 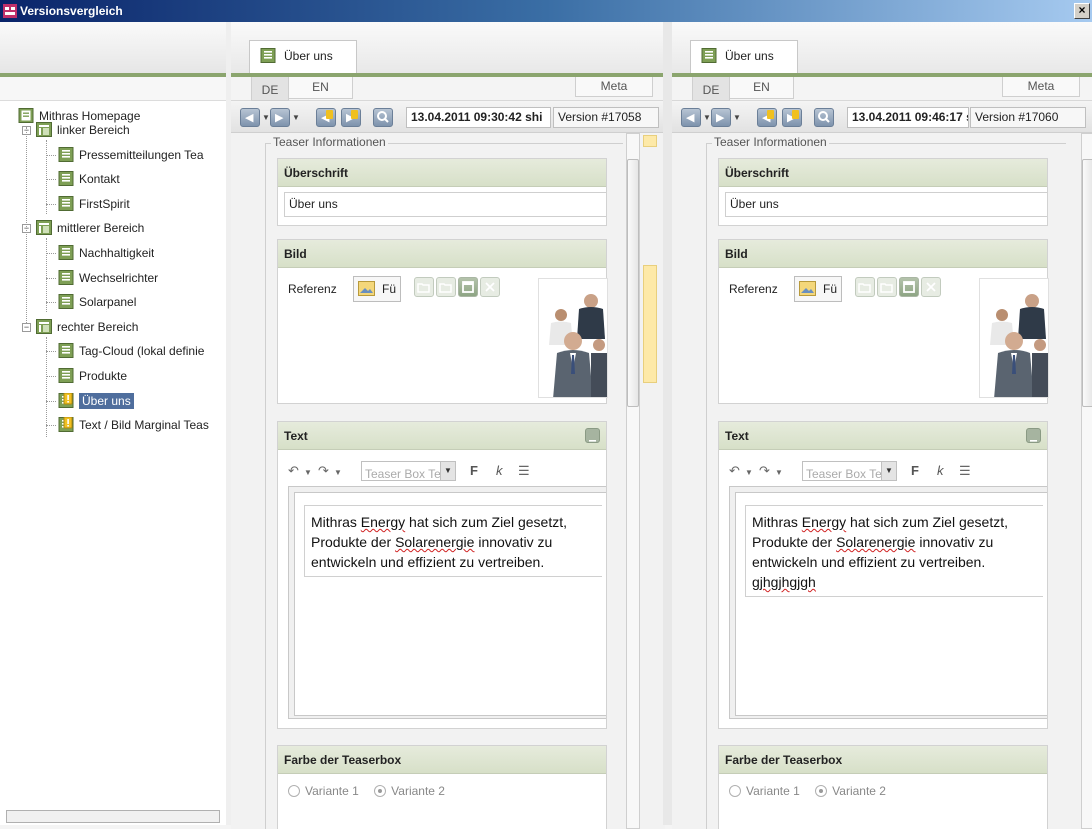 What do you see at coordinates (113, 816) in the screenshot?
I see `sidebar-horizontal-scrollbar` at bounding box center [113, 816].